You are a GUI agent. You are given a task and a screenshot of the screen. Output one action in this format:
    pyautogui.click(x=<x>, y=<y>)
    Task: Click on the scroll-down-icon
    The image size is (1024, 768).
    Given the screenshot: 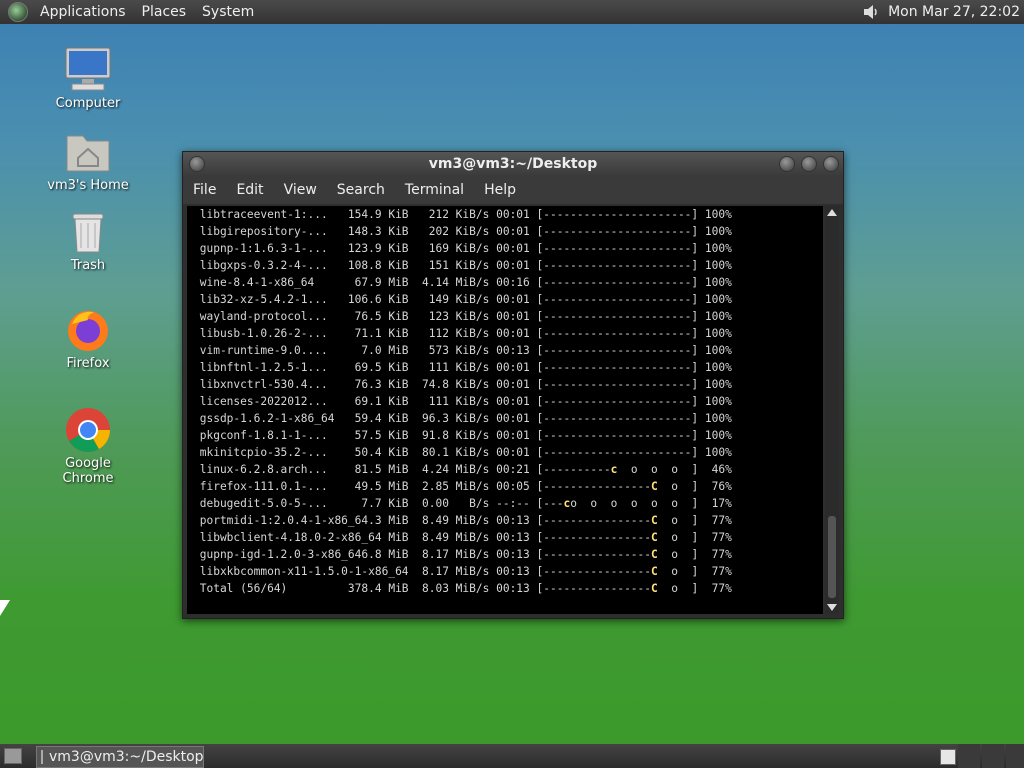 What is the action you would take?
    pyautogui.click(x=832, y=607)
    